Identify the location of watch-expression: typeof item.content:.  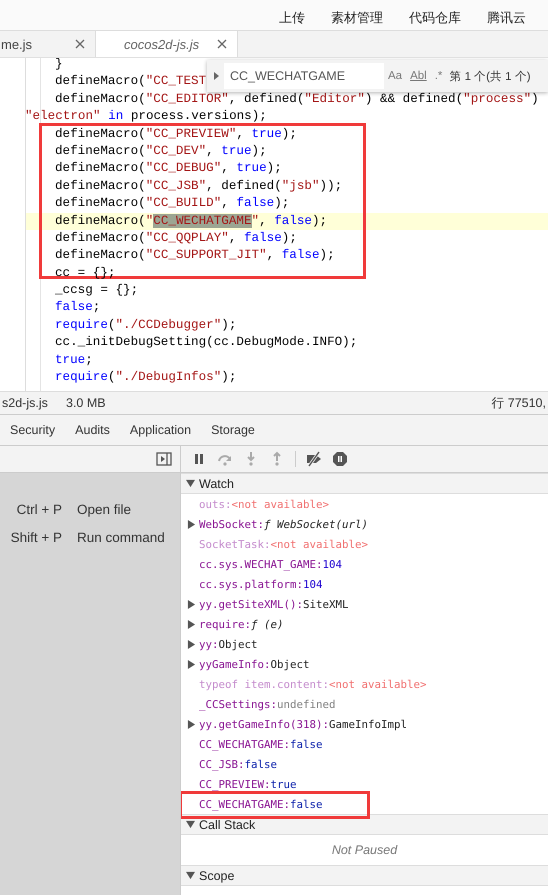
(264, 684).